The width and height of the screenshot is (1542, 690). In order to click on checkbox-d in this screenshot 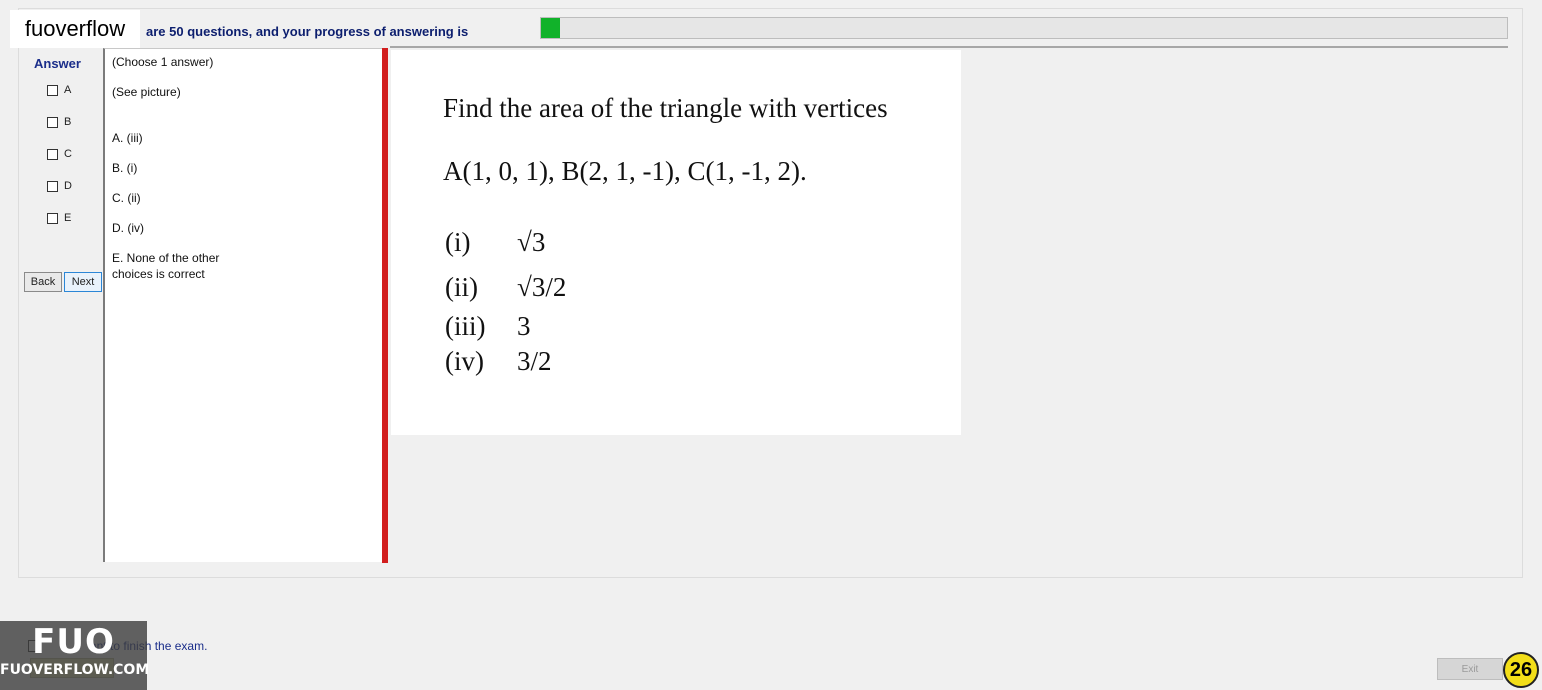, I will do `click(52, 186)`.